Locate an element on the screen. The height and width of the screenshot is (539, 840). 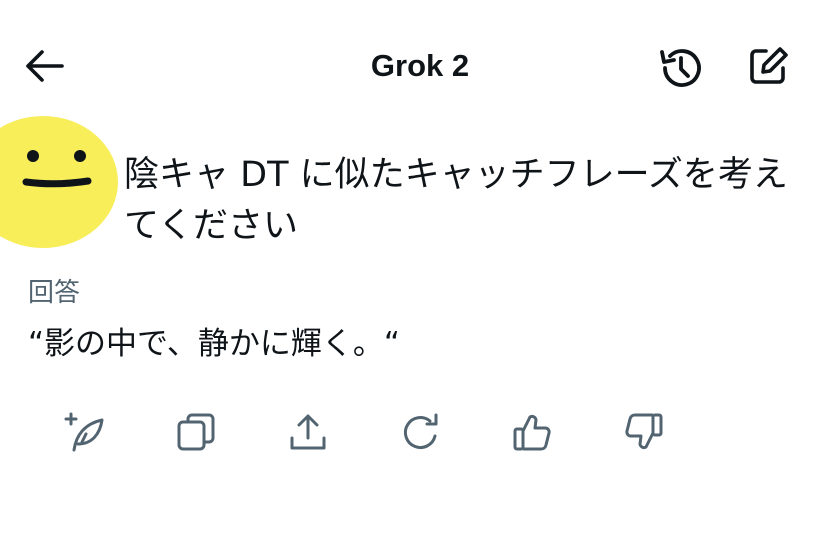
response-actions is located at coordinates (420, 435).